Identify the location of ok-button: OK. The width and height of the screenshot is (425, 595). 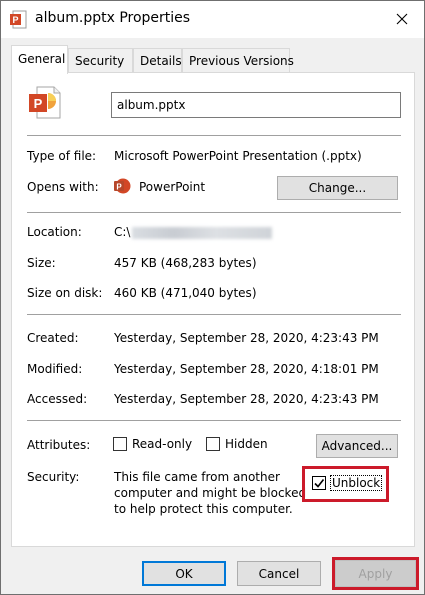
(184, 573).